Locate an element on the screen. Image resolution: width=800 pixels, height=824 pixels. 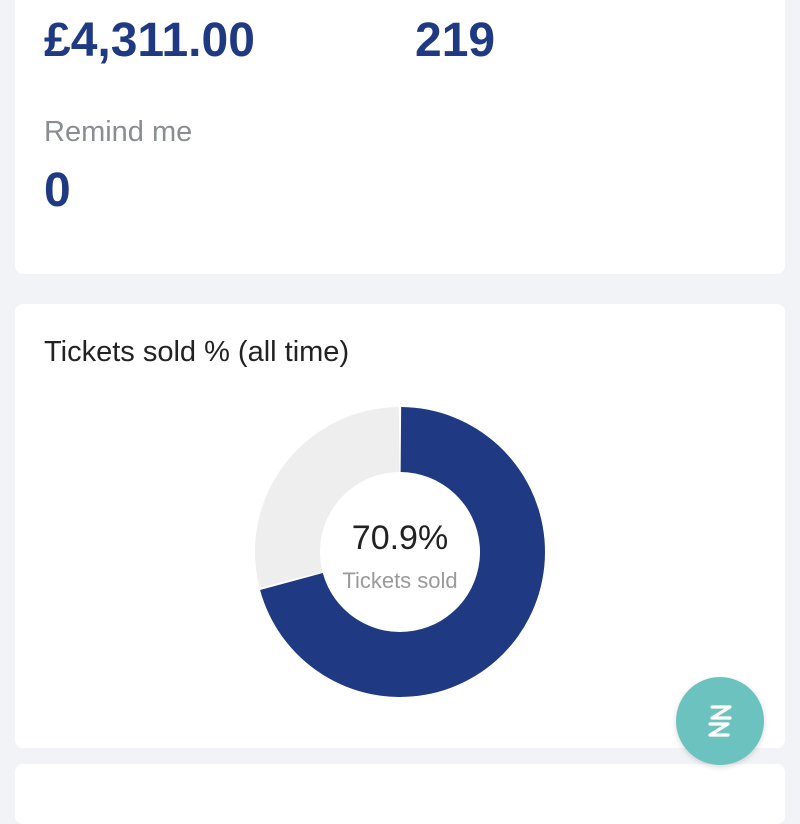
remind-me-label: Remind me is located at coordinates (118, 132).